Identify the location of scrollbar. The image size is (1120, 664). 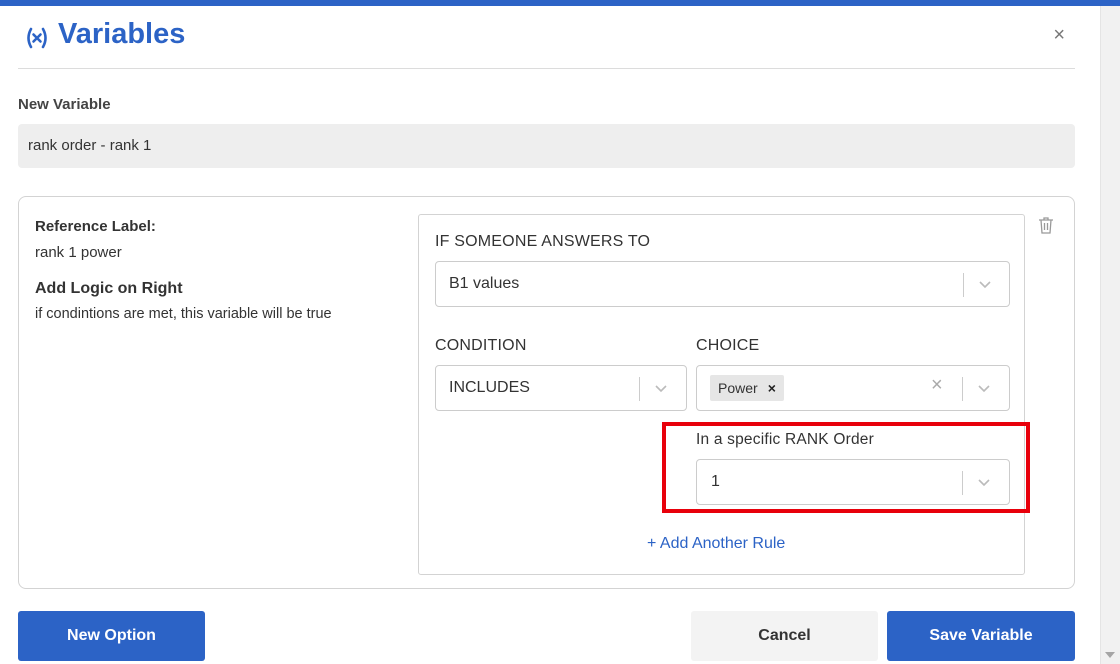
(1110, 335).